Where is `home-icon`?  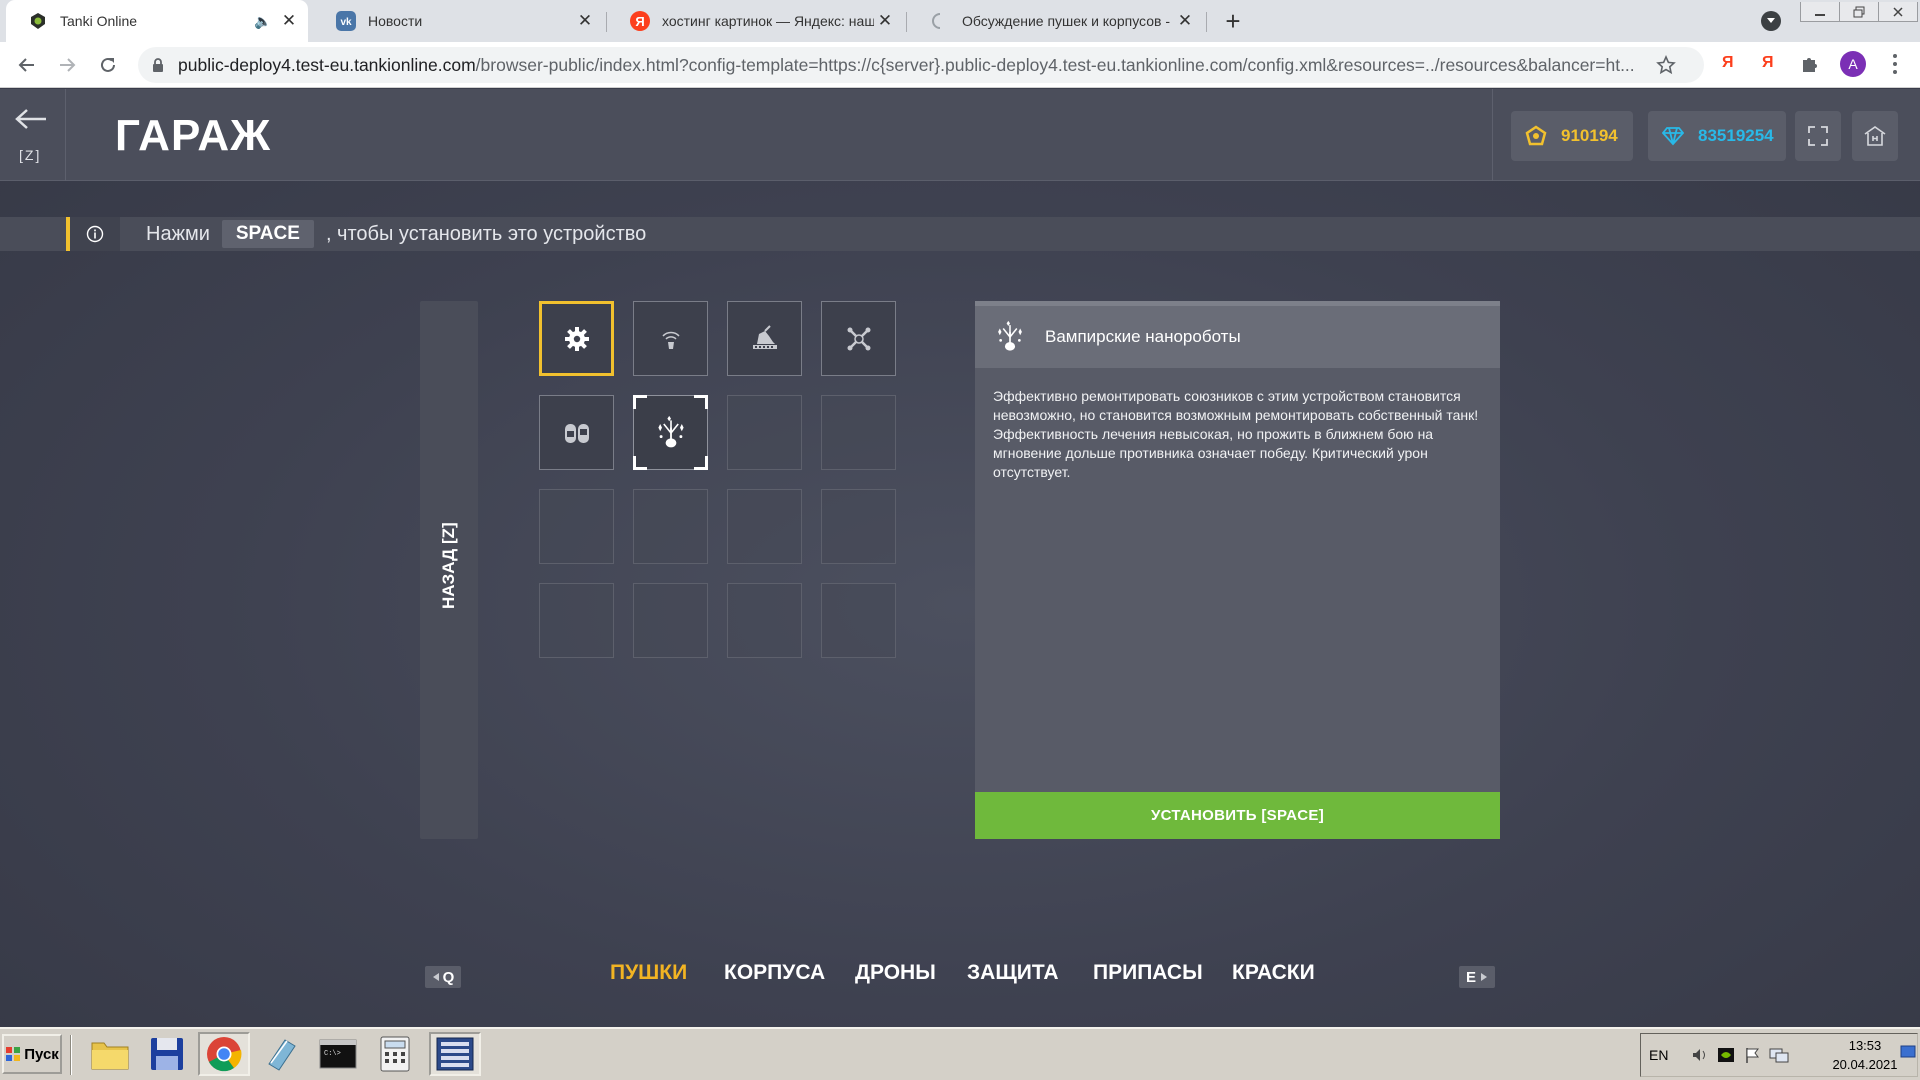 home-icon is located at coordinates (1875, 136).